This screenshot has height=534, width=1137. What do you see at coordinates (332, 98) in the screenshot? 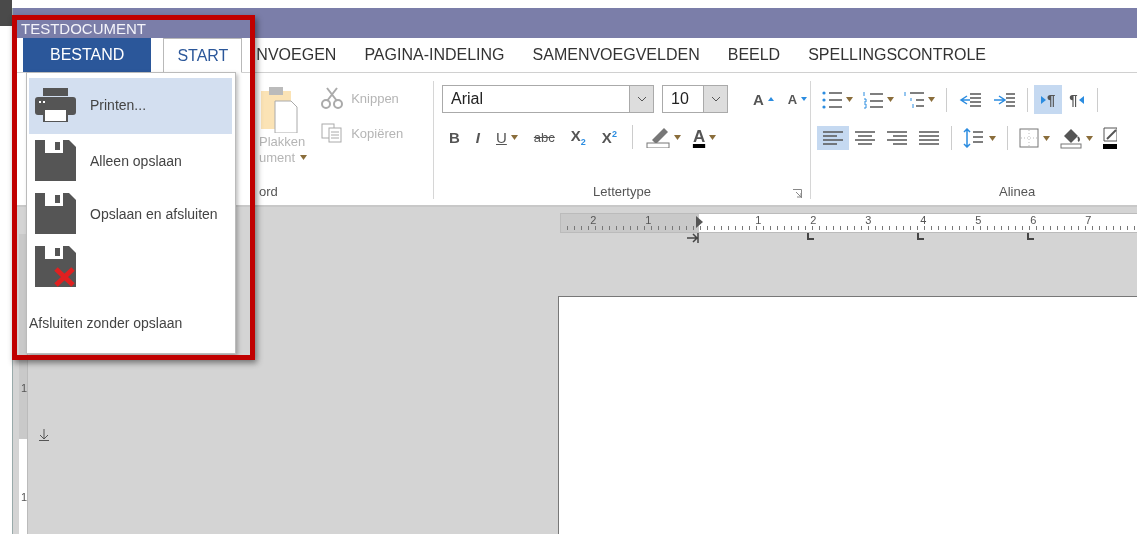
I see `scissors-icon` at bounding box center [332, 98].